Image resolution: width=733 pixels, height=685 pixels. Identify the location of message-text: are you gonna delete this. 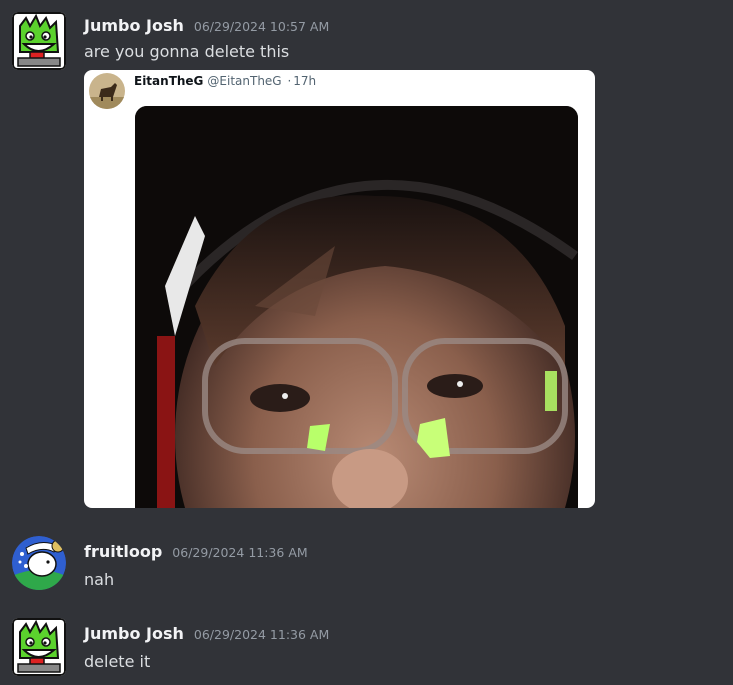
(187, 51).